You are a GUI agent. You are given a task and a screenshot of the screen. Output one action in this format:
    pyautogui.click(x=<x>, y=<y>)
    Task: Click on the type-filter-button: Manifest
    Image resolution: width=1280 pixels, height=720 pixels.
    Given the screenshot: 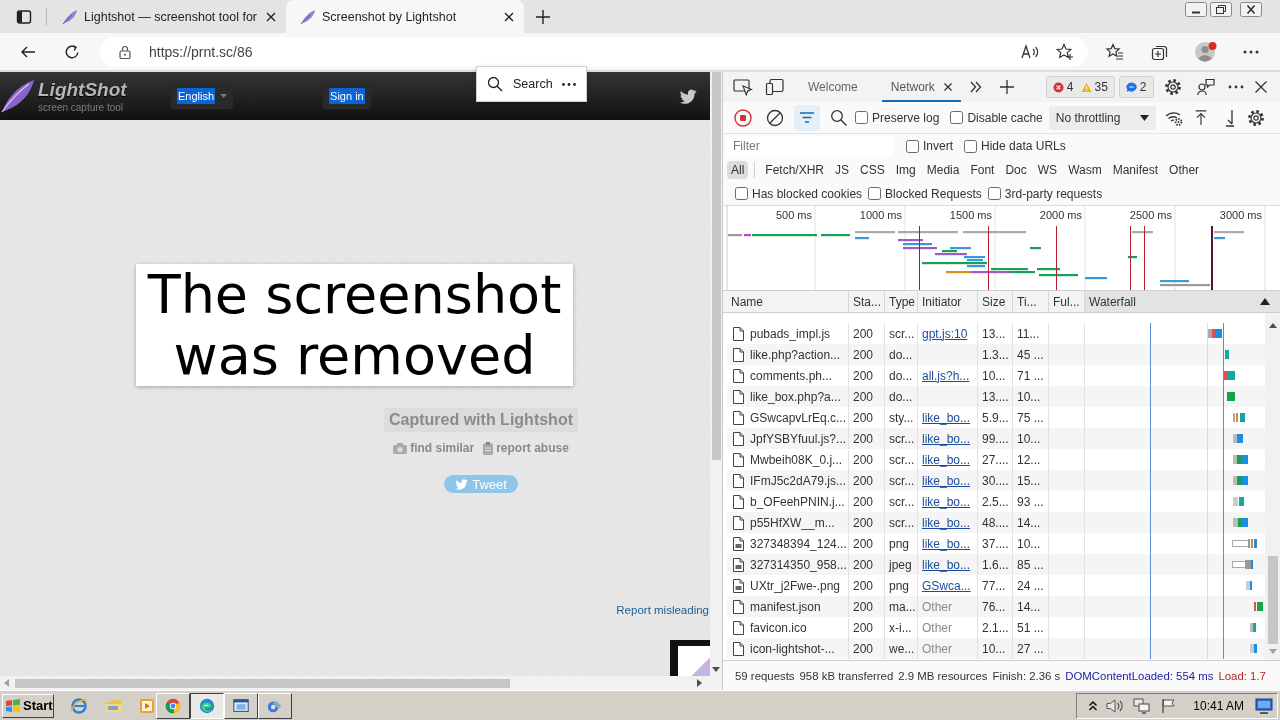 What is the action you would take?
    pyautogui.click(x=1135, y=170)
    